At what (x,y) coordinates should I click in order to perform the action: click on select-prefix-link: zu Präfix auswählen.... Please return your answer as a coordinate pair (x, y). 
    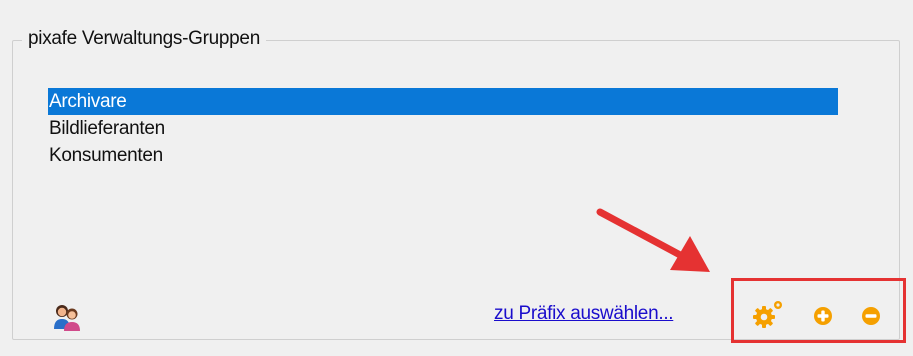
    Looking at the image, I should click on (584, 314).